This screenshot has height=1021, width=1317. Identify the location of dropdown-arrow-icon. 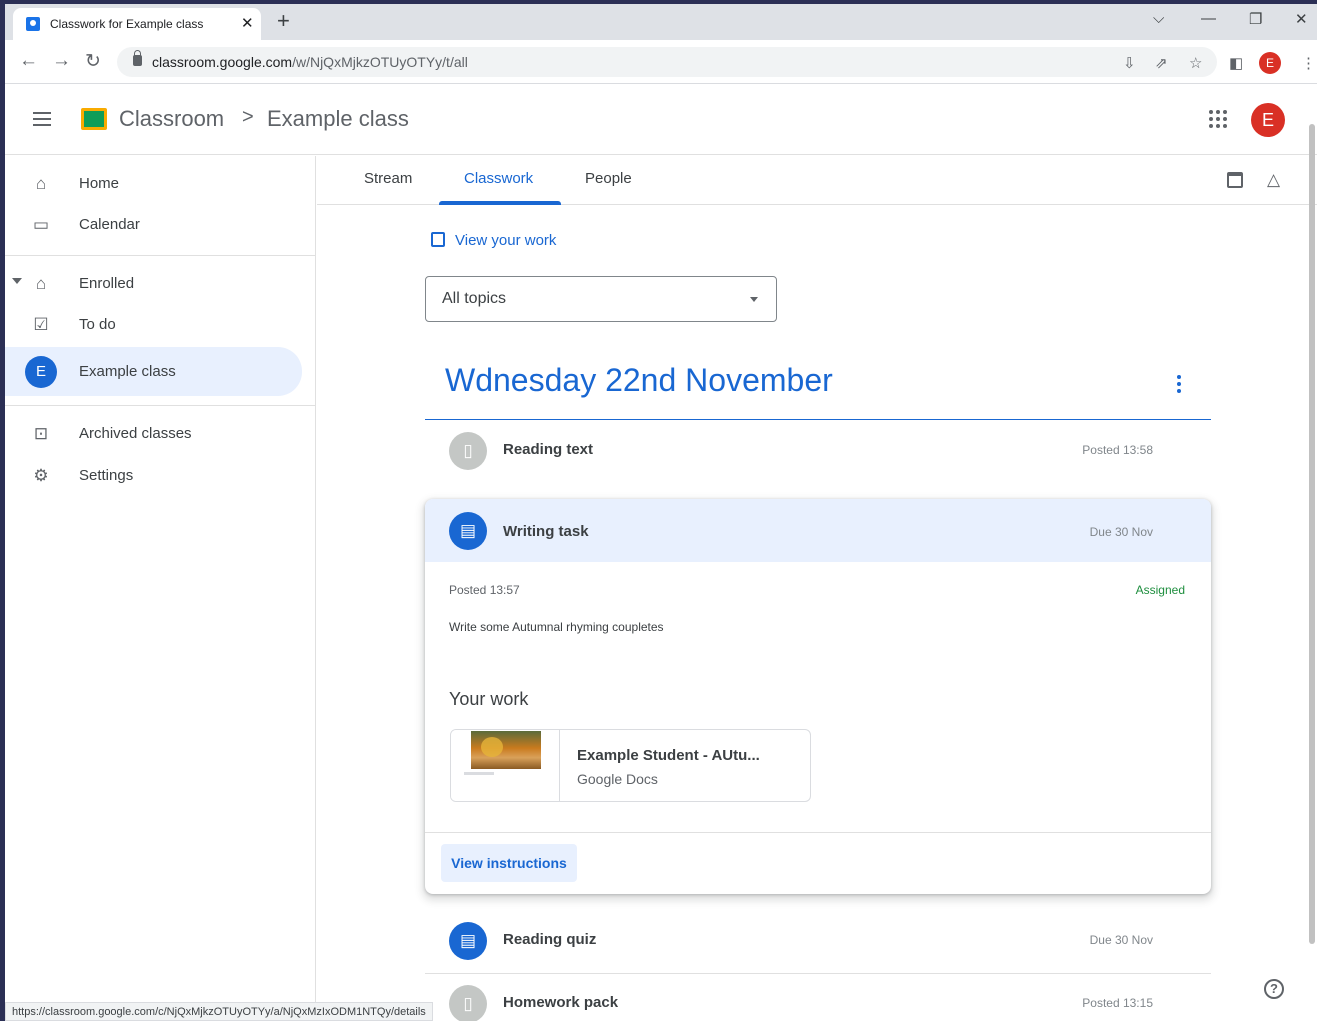
(754, 299).